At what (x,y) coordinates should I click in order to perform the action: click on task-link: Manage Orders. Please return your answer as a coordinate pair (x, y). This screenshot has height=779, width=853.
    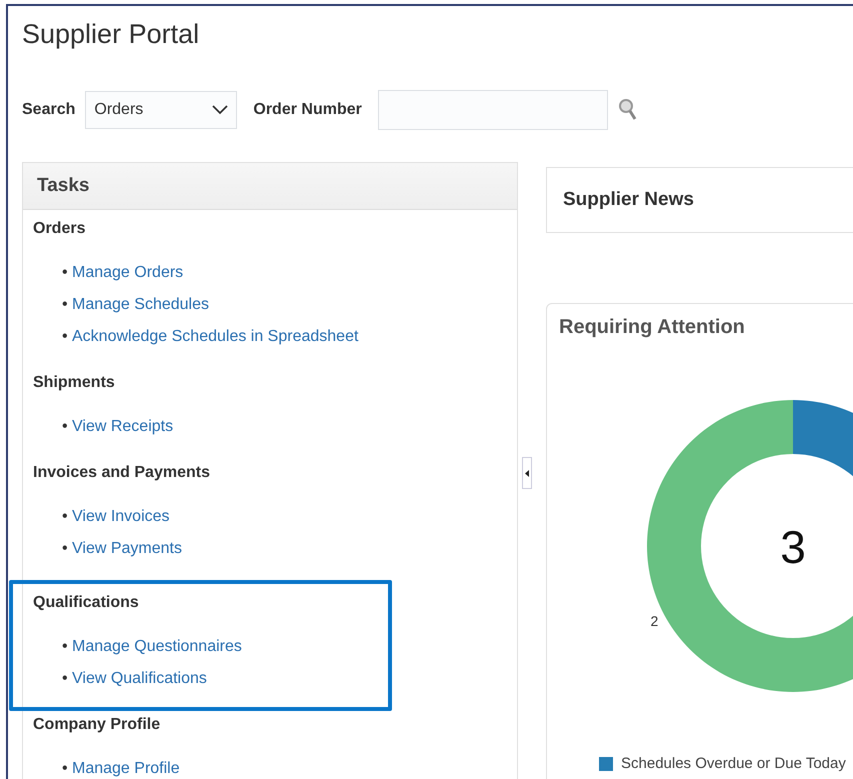
    Looking at the image, I should click on (128, 272).